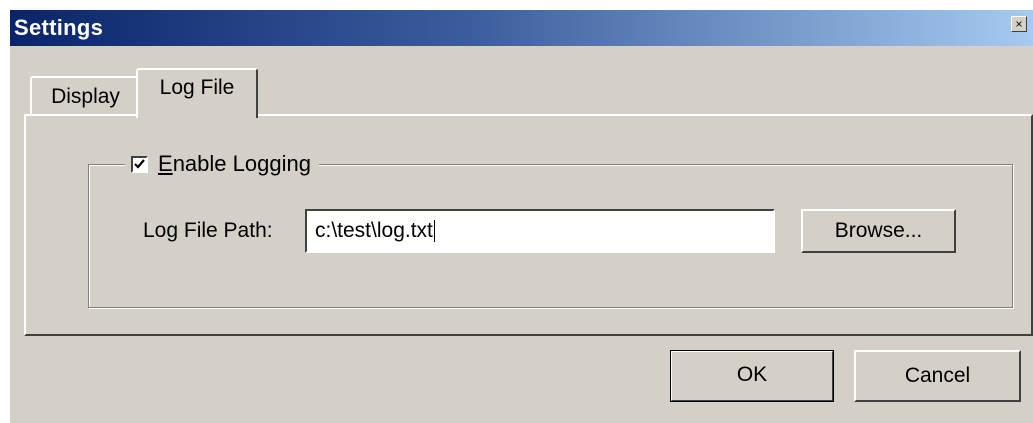  I want to click on tab-log-file: Log File, so click(197, 93).